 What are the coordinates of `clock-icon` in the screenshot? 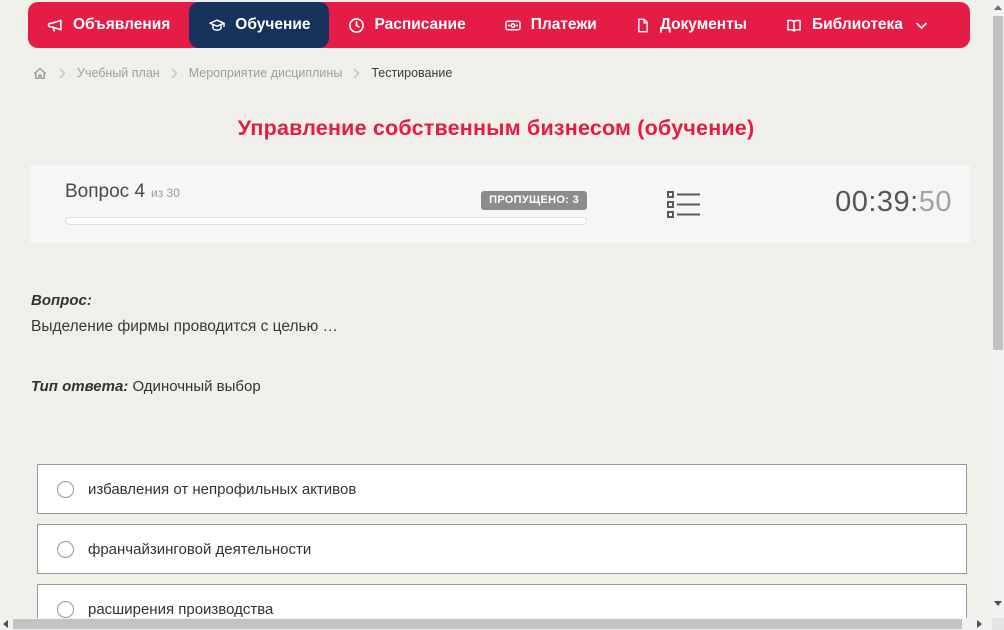 It's located at (357, 25).